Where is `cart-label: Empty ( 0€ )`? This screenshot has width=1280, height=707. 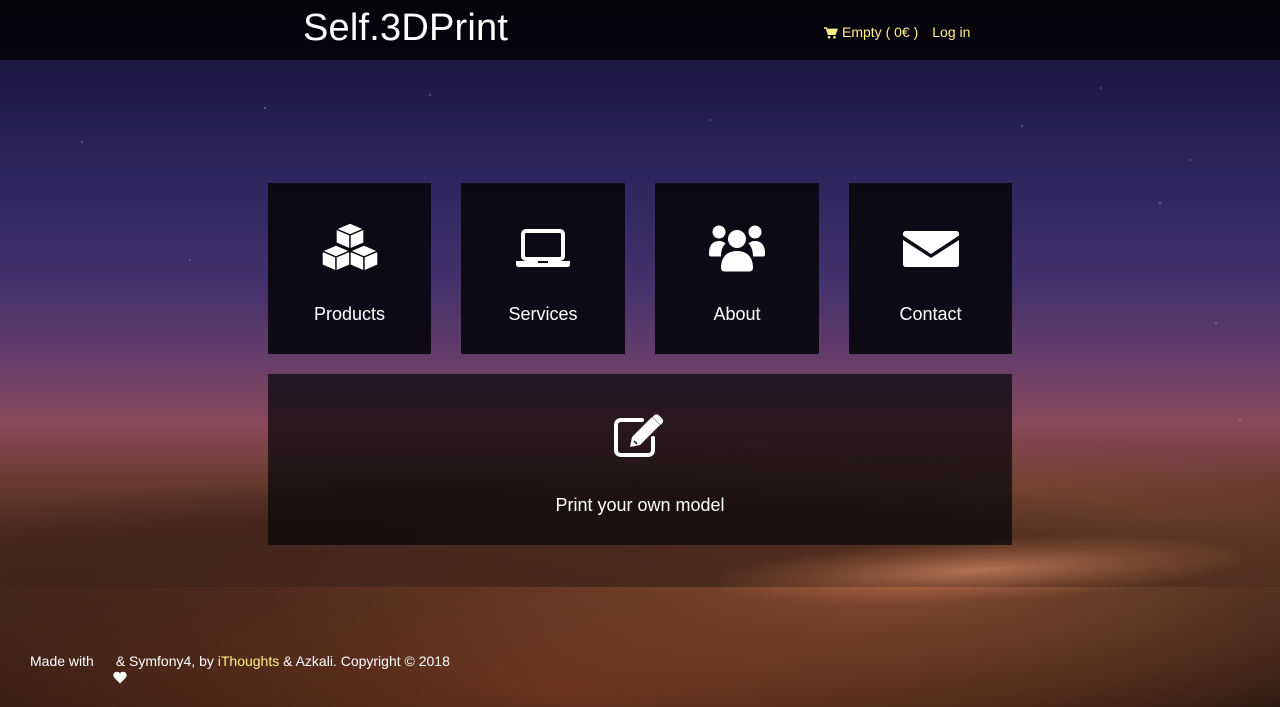 cart-label: Empty ( 0€ ) is located at coordinates (880, 32).